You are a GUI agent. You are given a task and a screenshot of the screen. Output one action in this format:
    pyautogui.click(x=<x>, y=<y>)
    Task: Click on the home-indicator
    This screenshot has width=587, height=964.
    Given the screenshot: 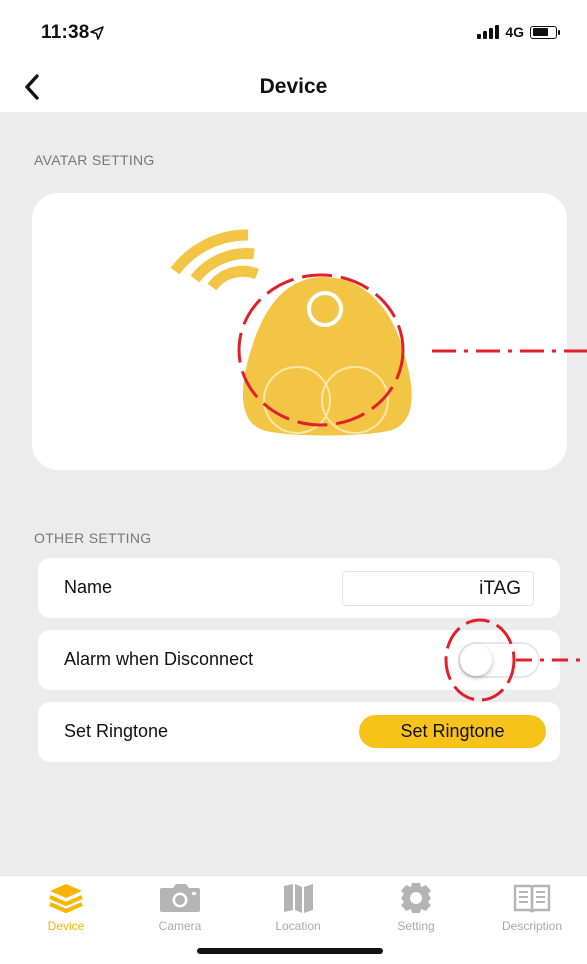 What is the action you would take?
    pyautogui.click(x=290, y=951)
    